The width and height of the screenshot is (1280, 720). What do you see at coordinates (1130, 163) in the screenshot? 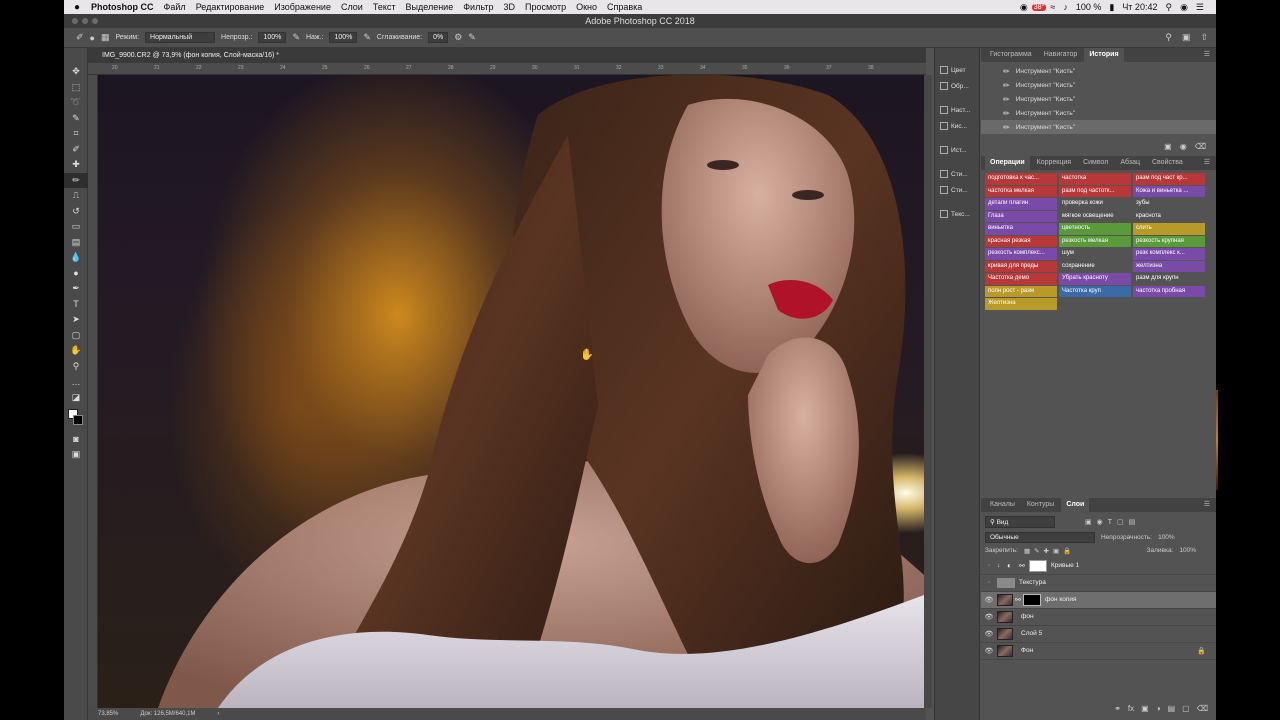
I see `tab-абзац: Абзац` at bounding box center [1130, 163].